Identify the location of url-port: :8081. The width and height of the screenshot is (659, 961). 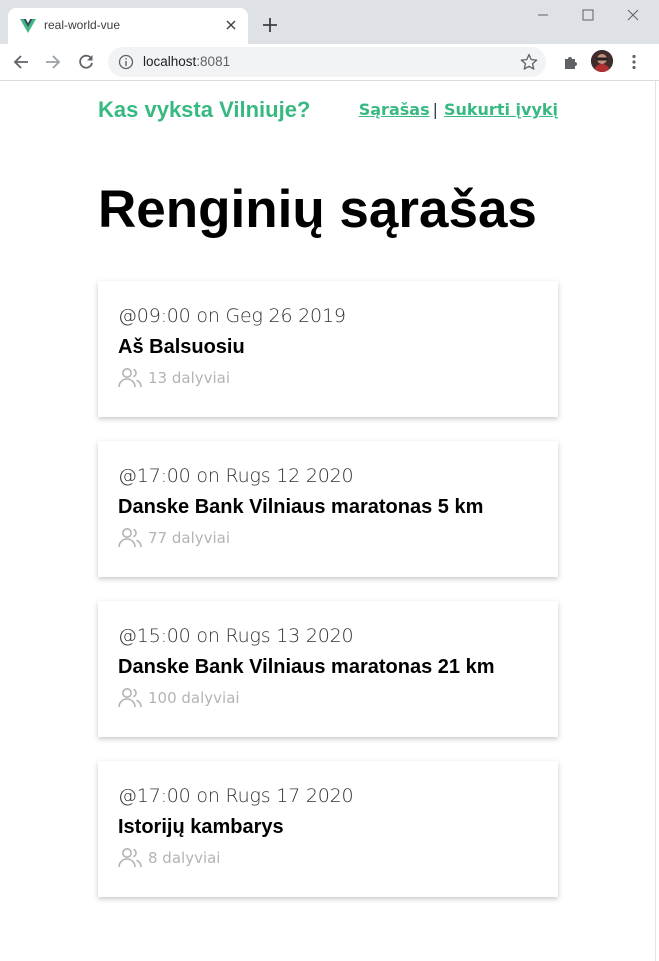
(213, 61).